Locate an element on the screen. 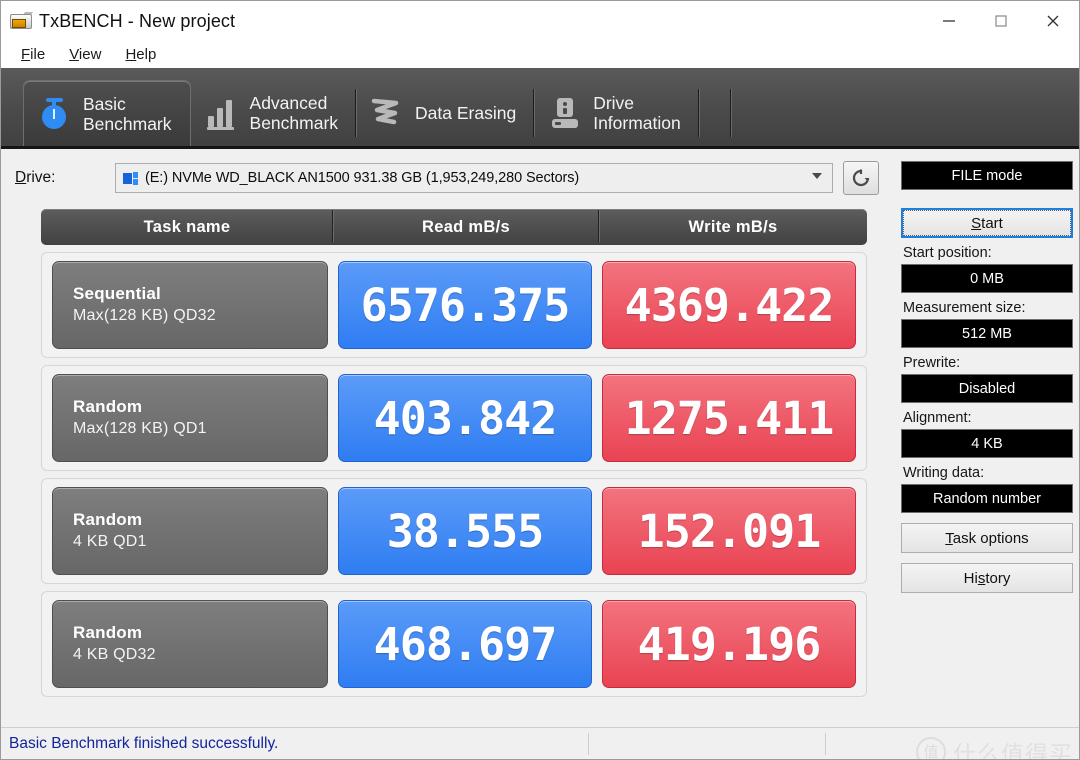 Image resolution: width=1080 pixels, height=760 pixels. chevron-down-icon is located at coordinates (817, 176).